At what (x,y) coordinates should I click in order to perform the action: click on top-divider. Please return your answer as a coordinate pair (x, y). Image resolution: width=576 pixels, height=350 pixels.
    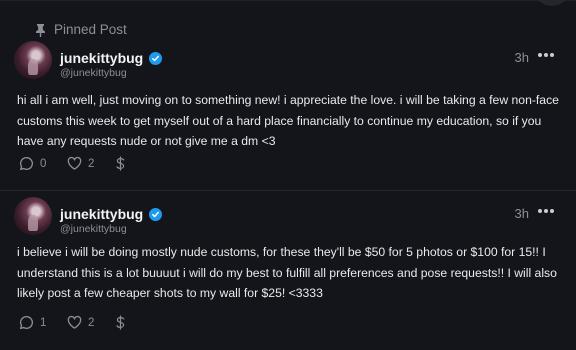
    Looking at the image, I should click on (288, 0).